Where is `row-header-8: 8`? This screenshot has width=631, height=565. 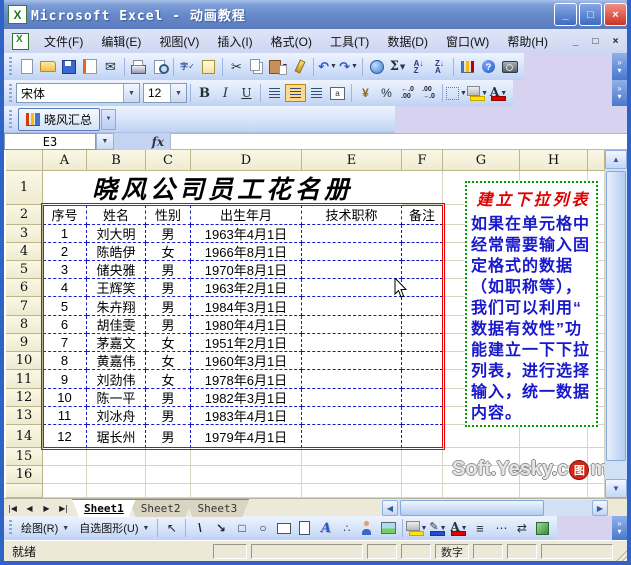
row-header-8: 8 is located at coordinates (24, 325).